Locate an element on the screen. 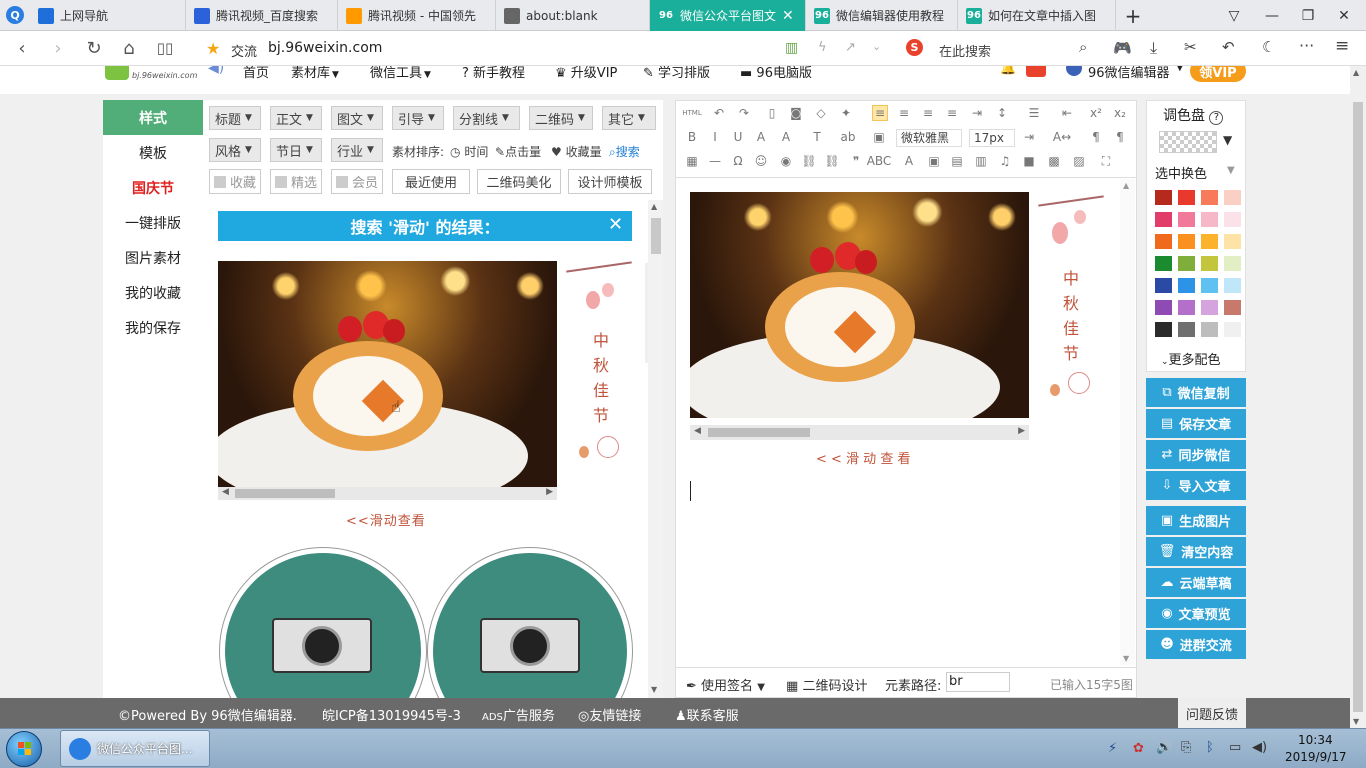 This screenshot has height=768, width=1366. signature-button: ✒ 使用签名 ▼ is located at coordinates (725, 684).